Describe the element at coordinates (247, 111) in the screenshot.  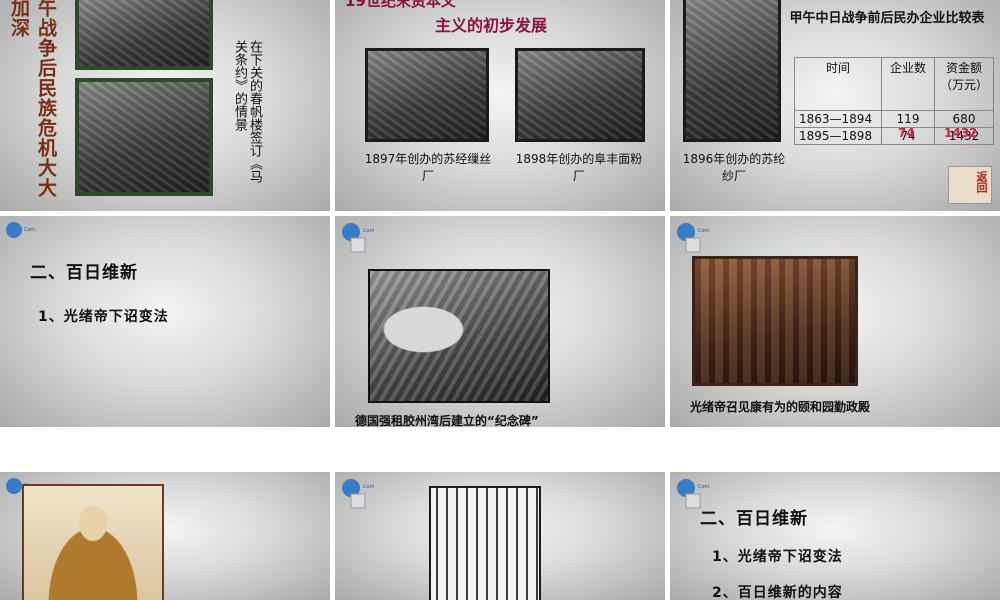
I see `photo-caption: 在下关的春帆楼签订《马关条约》的情景` at that location.